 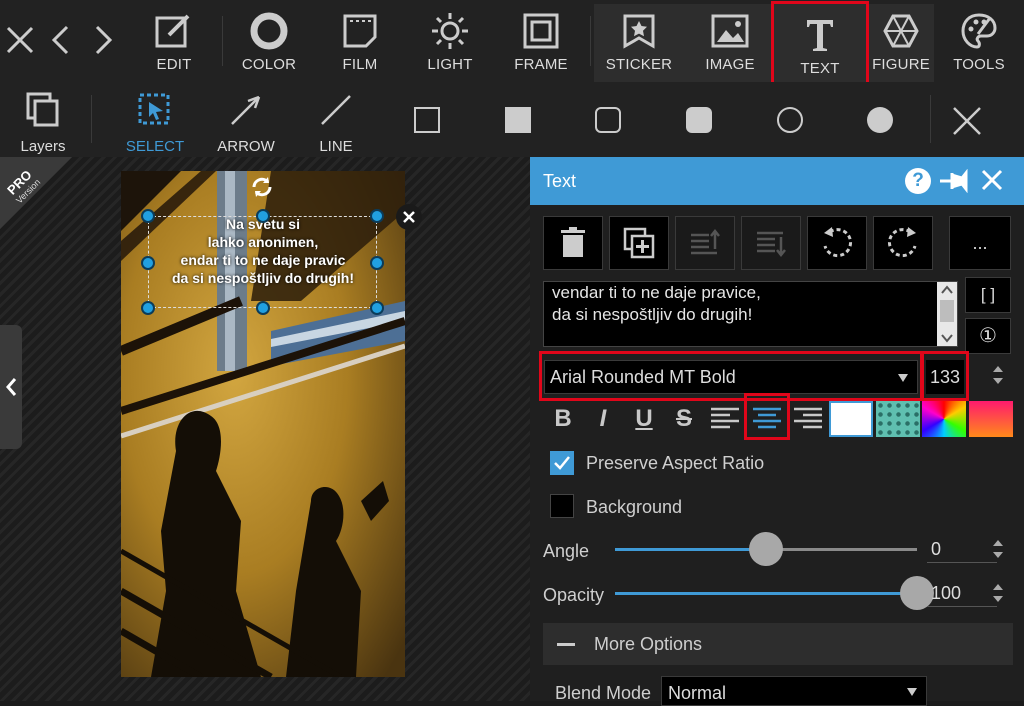 What do you see at coordinates (262, 187) in the screenshot?
I see `rotate-handle-icon` at bounding box center [262, 187].